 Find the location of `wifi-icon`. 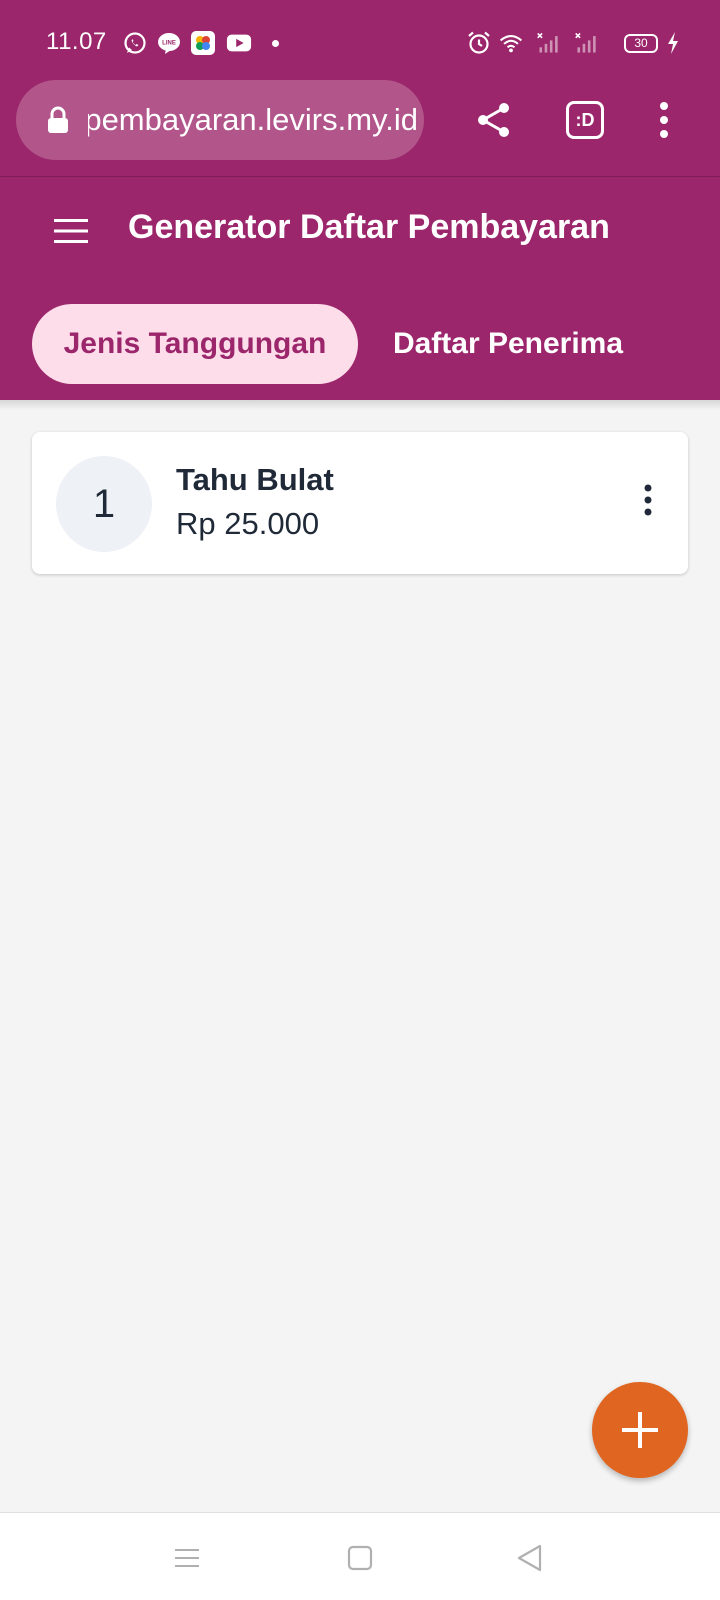

wifi-icon is located at coordinates (513, 43).